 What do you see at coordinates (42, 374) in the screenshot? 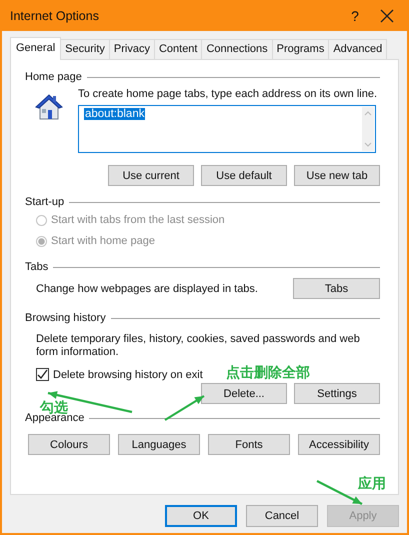
I see `checkbox` at bounding box center [42, 374].